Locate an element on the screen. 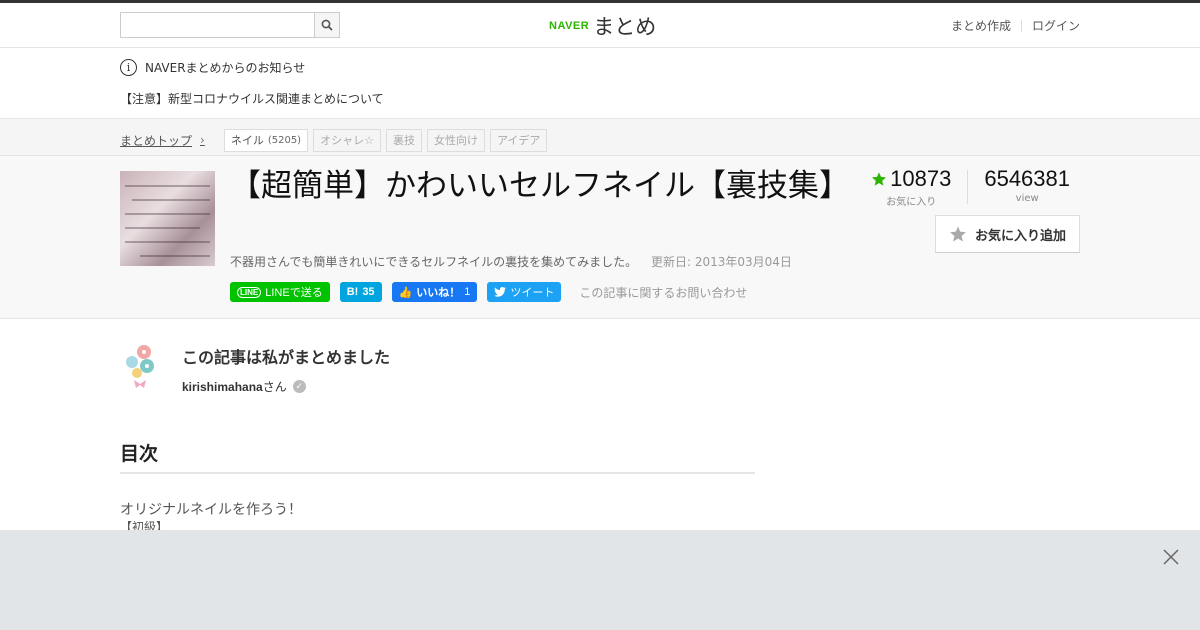 The width and height of the screenshot is (1200, 630). verified-check-icon: ✓ is located at coordinates (299, 386).